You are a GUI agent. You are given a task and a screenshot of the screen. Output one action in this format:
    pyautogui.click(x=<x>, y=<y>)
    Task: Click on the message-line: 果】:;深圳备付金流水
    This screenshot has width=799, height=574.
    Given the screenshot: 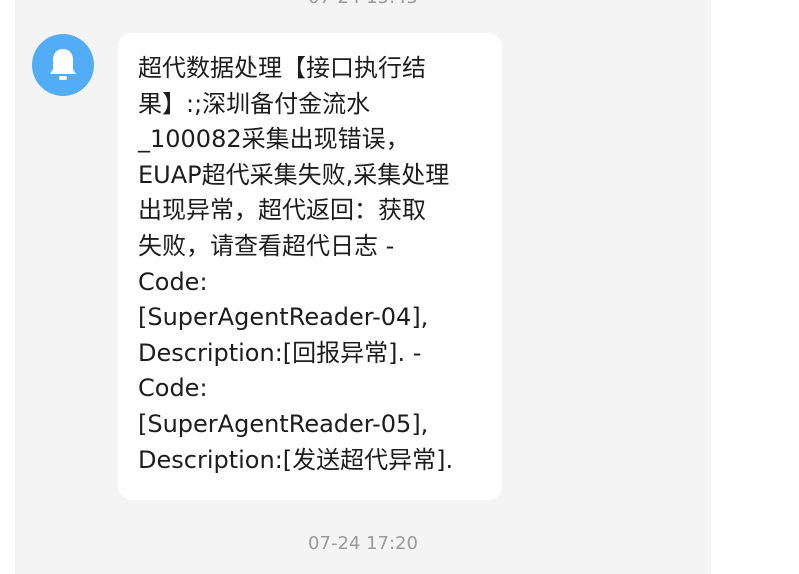 What is the action you would take?
    pyautogui.click(x=254, y=103)
    